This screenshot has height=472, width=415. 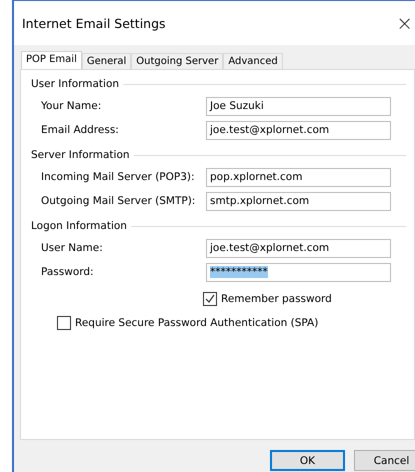 What do you see at coordinates (307, 460) in the screenshot?
I see `dialog-button: OK` at bounding box center [307, 460].